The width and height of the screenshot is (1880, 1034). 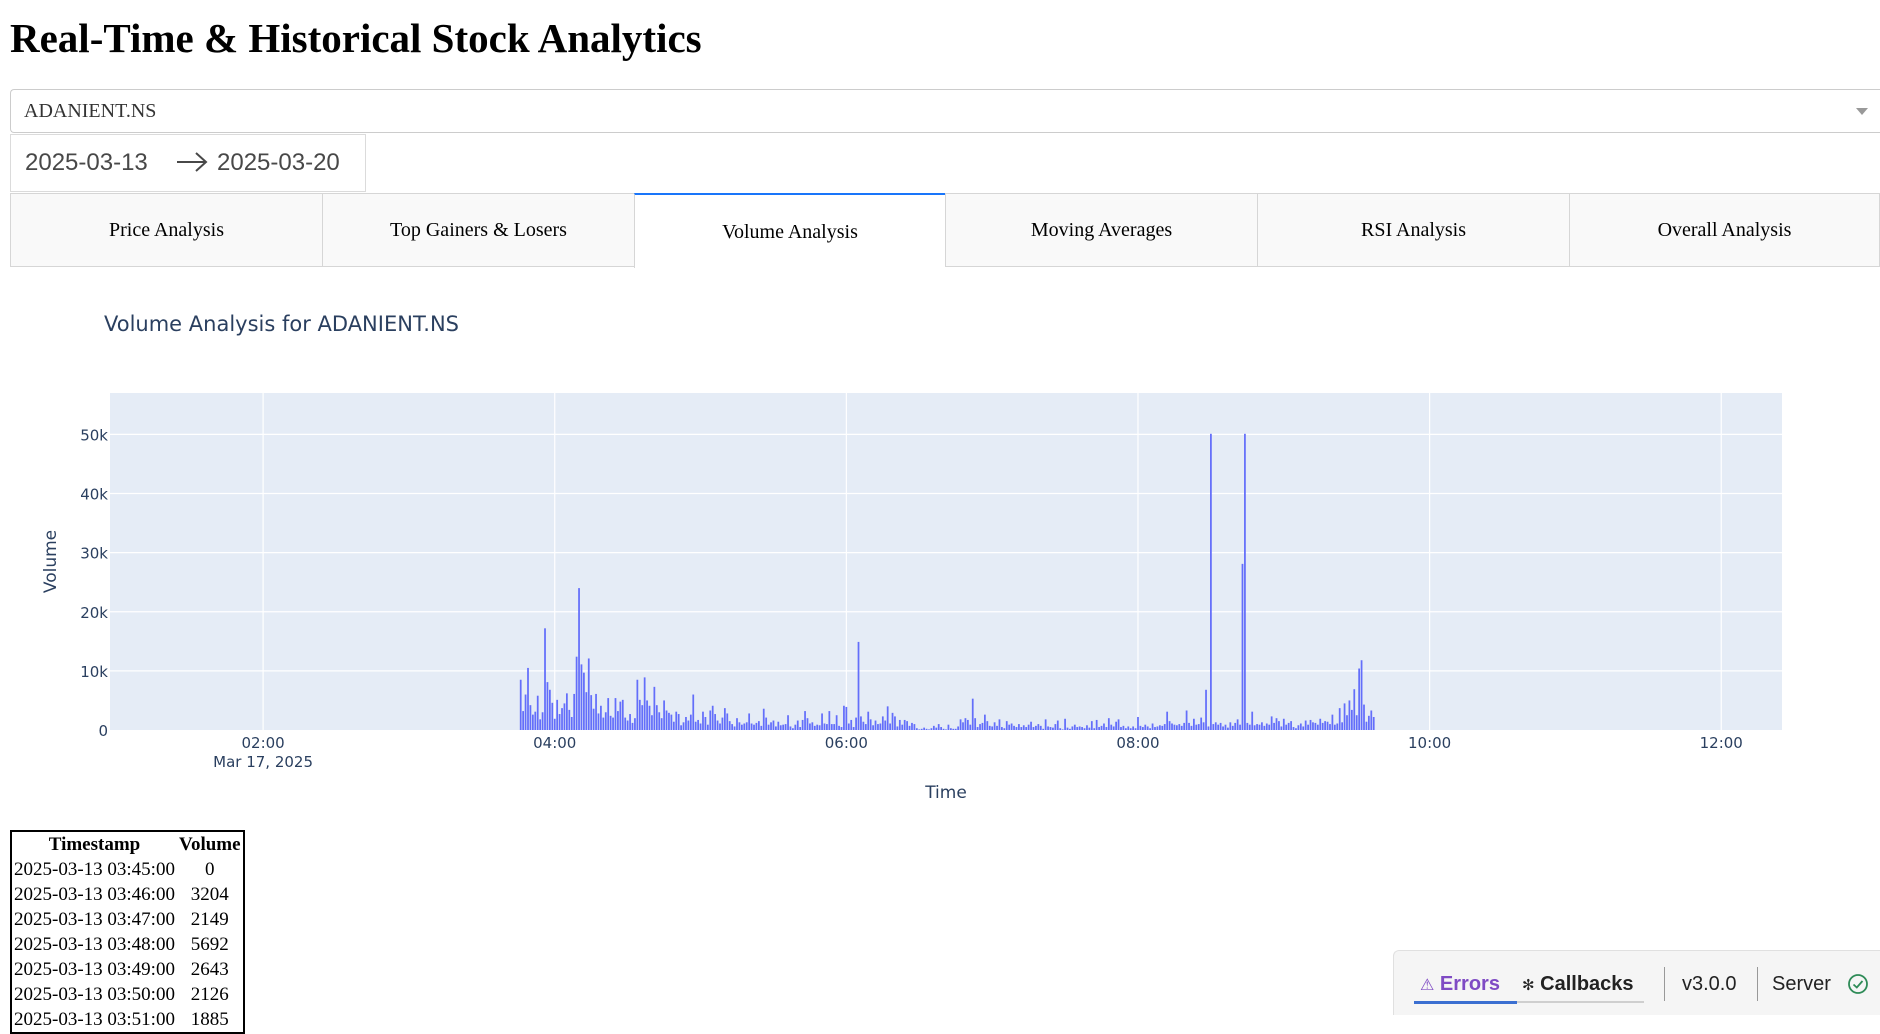 I want to click on table-row: 2025-03-13 03:48:00 5692, so click(x=127, y=944).